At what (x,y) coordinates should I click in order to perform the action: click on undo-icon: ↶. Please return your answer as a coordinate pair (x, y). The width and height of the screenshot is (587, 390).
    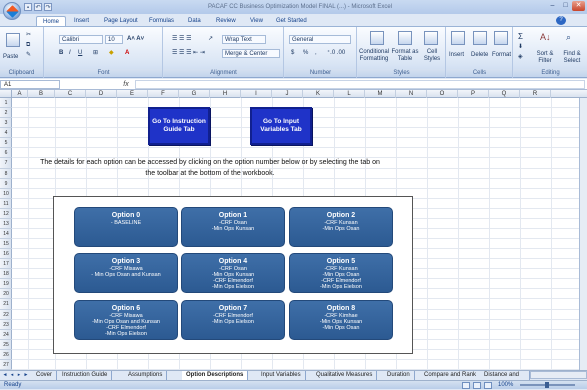
    Looking at the image, I should click on (38, 7).